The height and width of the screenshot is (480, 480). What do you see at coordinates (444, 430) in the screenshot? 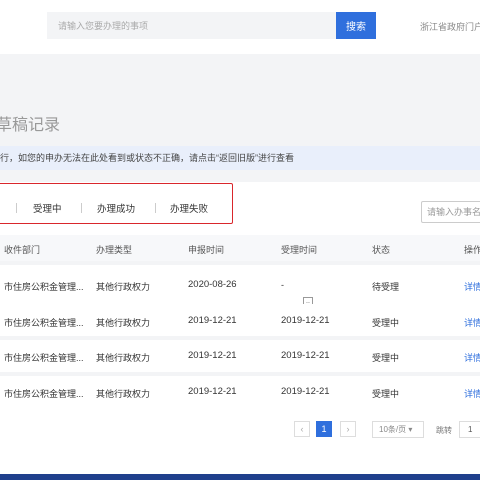
I see `jump-label: 跳转` at bounding box center [444, 430].